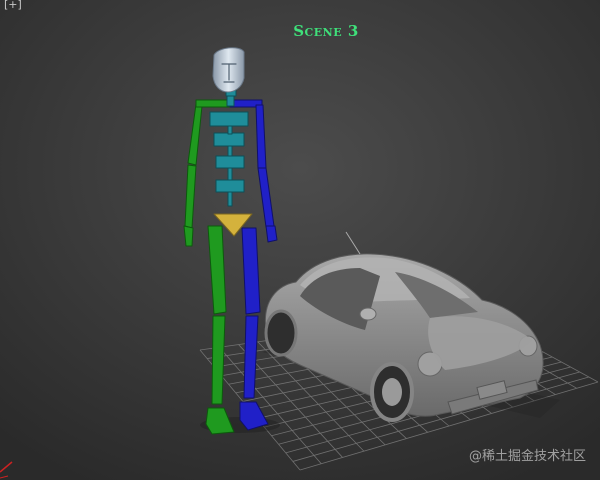  What do you see at coordinates (213, 103) in the screenshot?
I see `biped-left-clavicle` at bounding box center [213, 103].